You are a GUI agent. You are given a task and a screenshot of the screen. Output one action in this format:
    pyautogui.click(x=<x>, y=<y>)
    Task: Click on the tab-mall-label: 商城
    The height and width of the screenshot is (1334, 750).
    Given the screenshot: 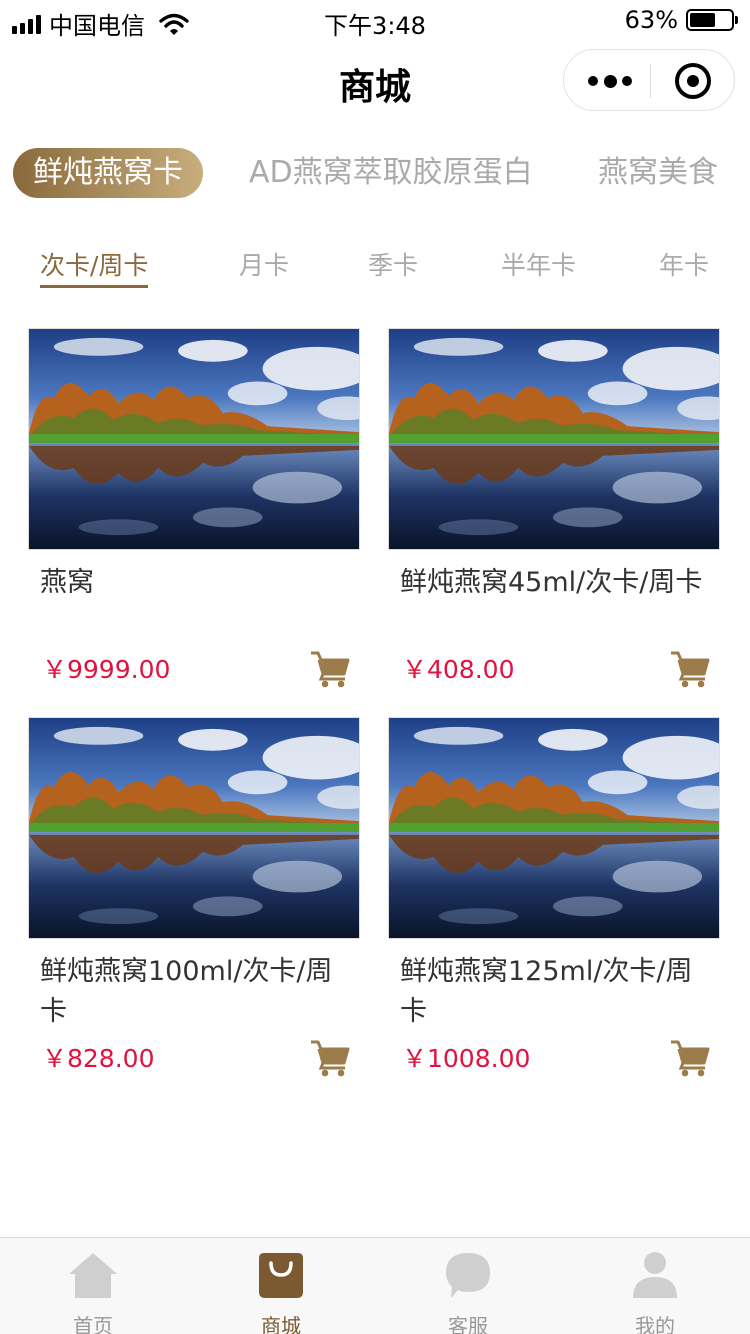 What is the action you would take?
    pyautogui.click(x=281, y=1324)
    